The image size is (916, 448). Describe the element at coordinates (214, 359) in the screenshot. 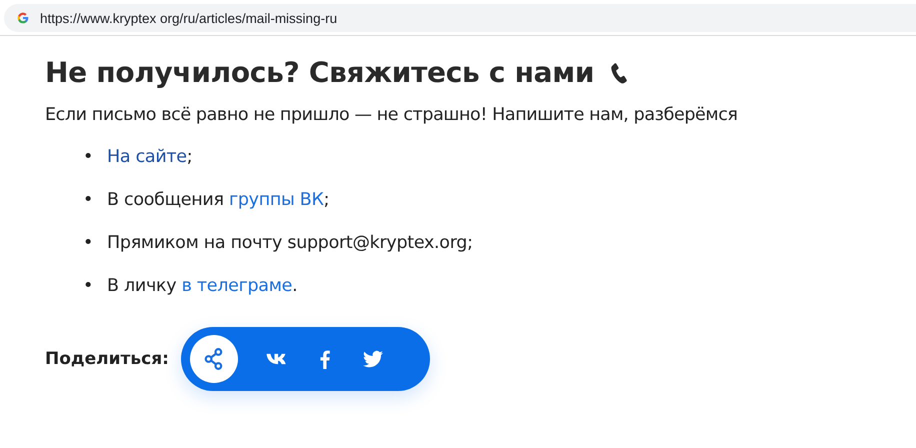

I see `share-button` at that location.